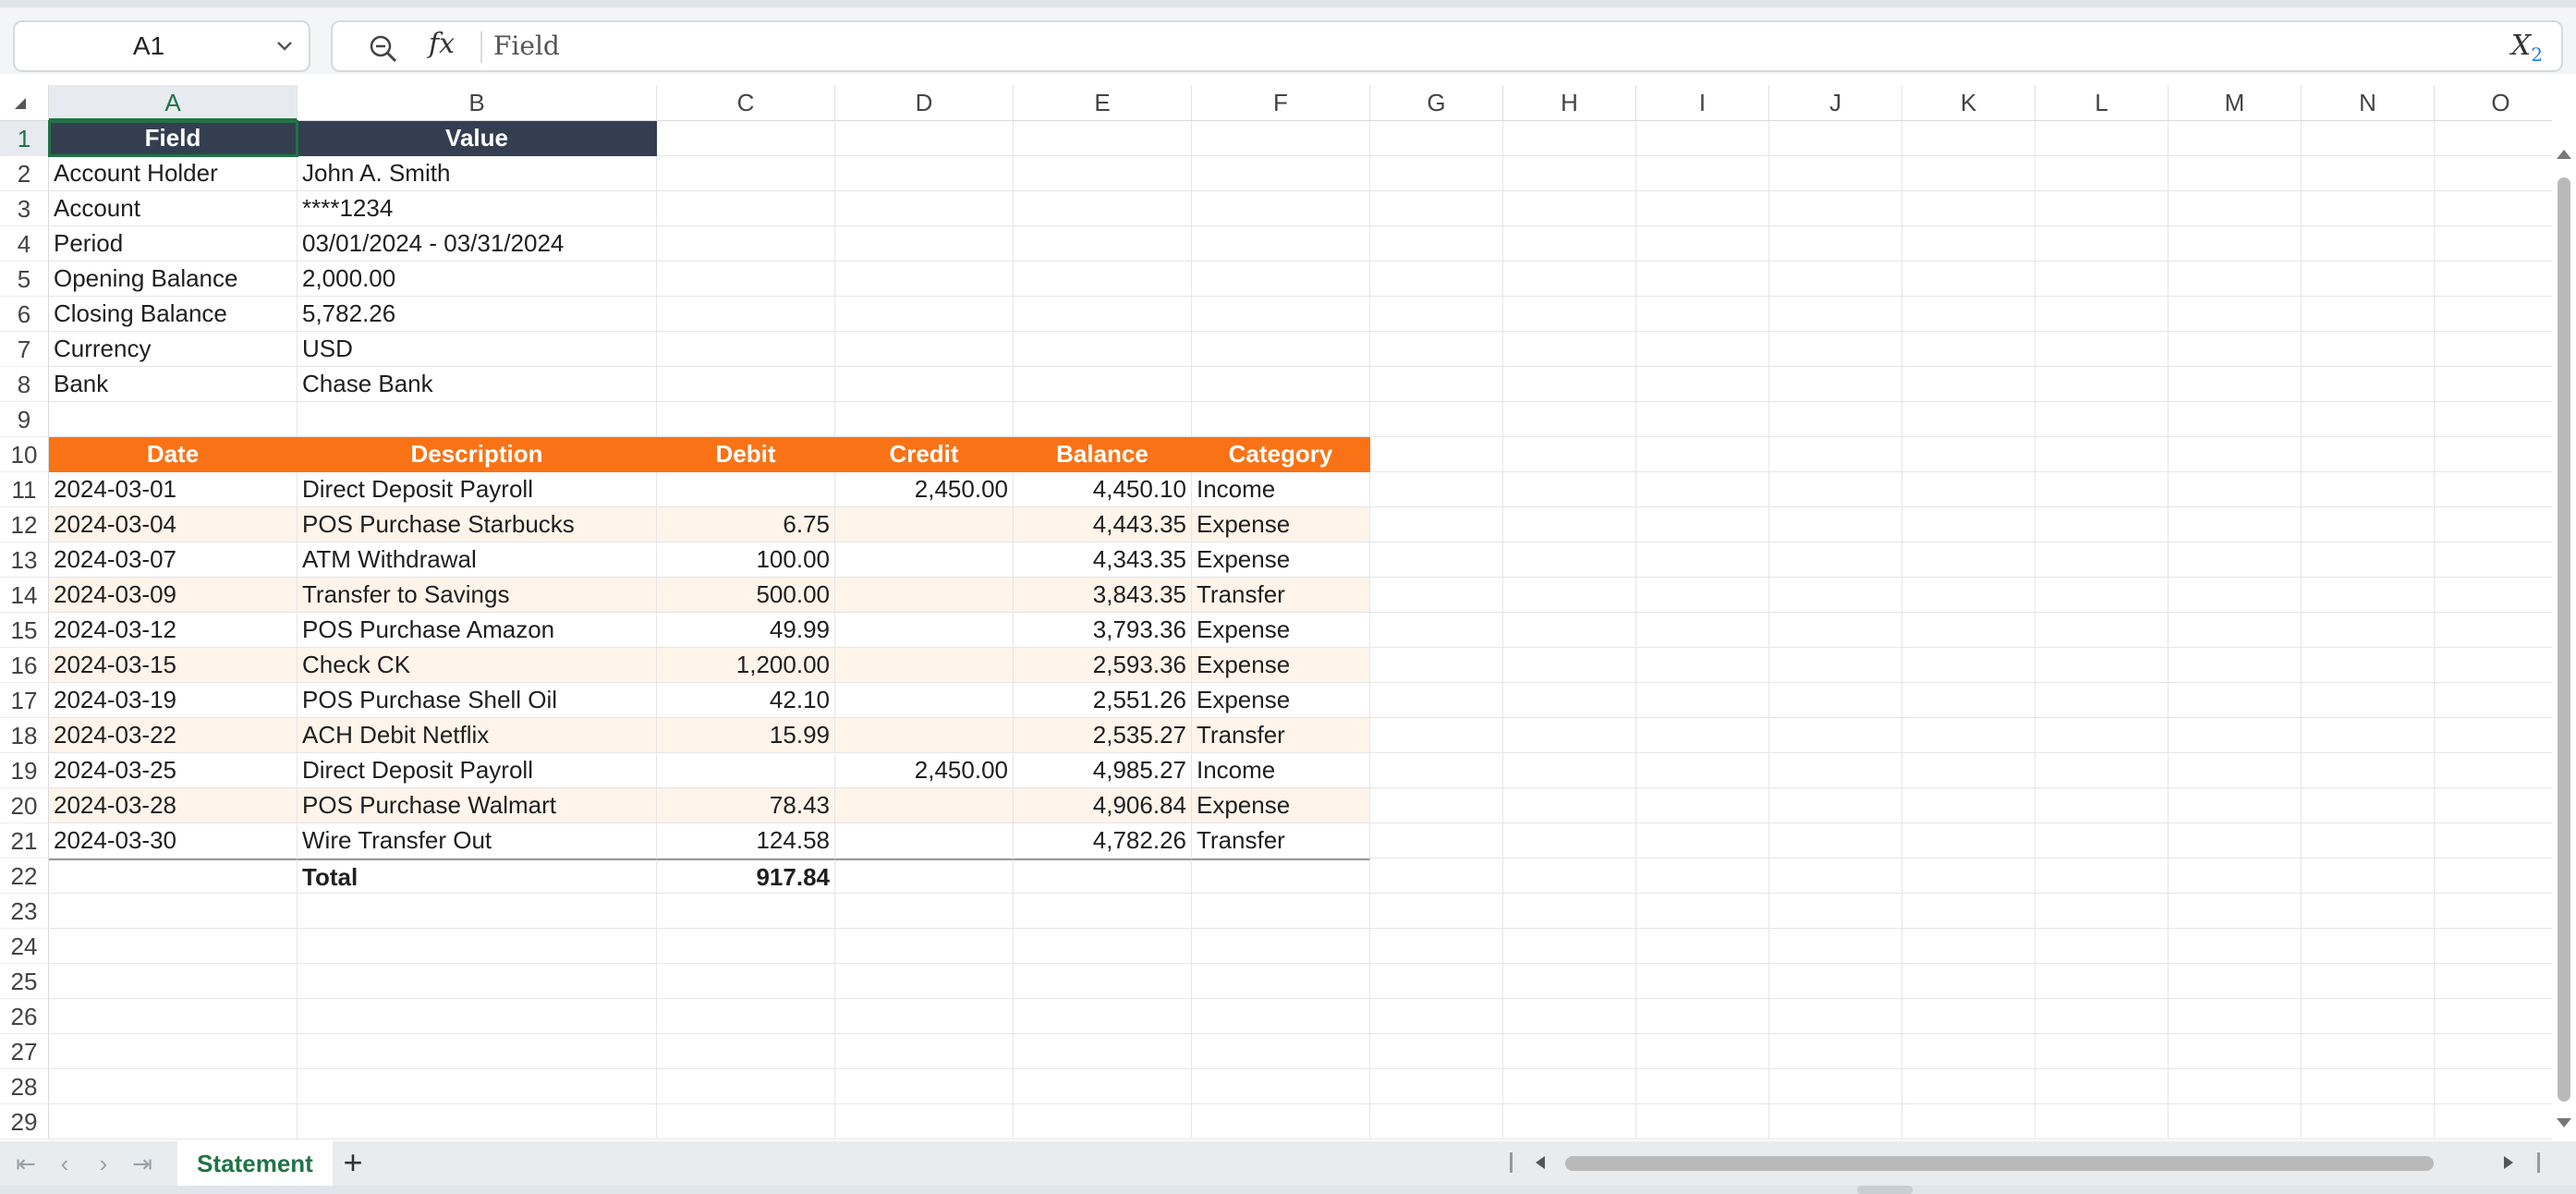 This screenshot has width=2576, height=1194. What do you see at coordinates (1999, 1163) in the screenshot?
I see `horizontal-scroll-thumb` at bounding box center [1999, 1163].